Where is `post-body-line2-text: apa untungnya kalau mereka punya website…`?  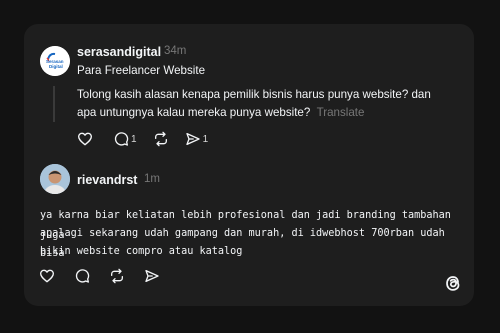
post-body-line2-text: apa untungnya kalau mereka punya website… is located at coordinates (194, 112).